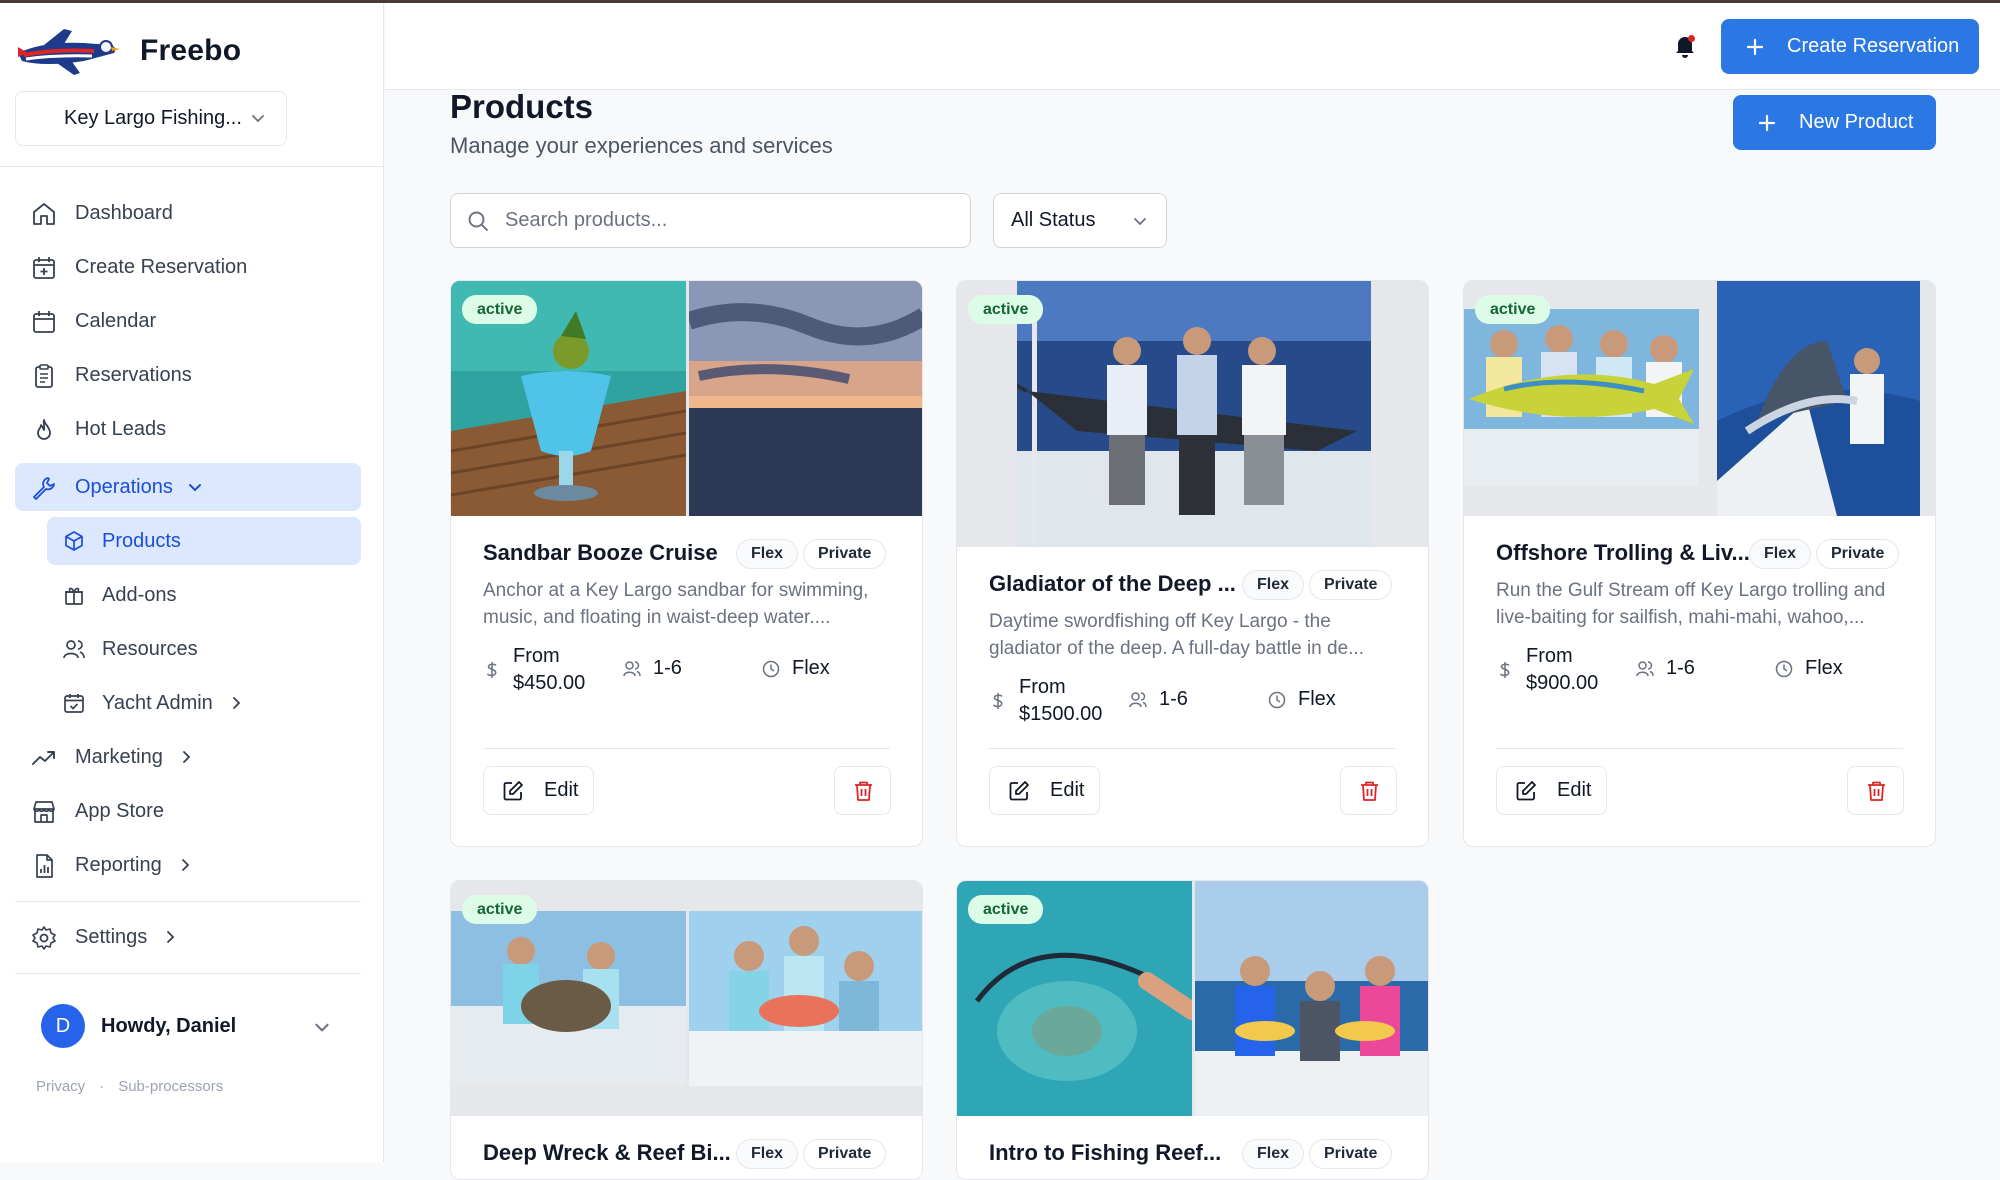  What do you see at coordinates (188, 429) in the screenshot?
I see `sidebar-item-hot-leads: Hot Leads` at bounding box center [188, 429].